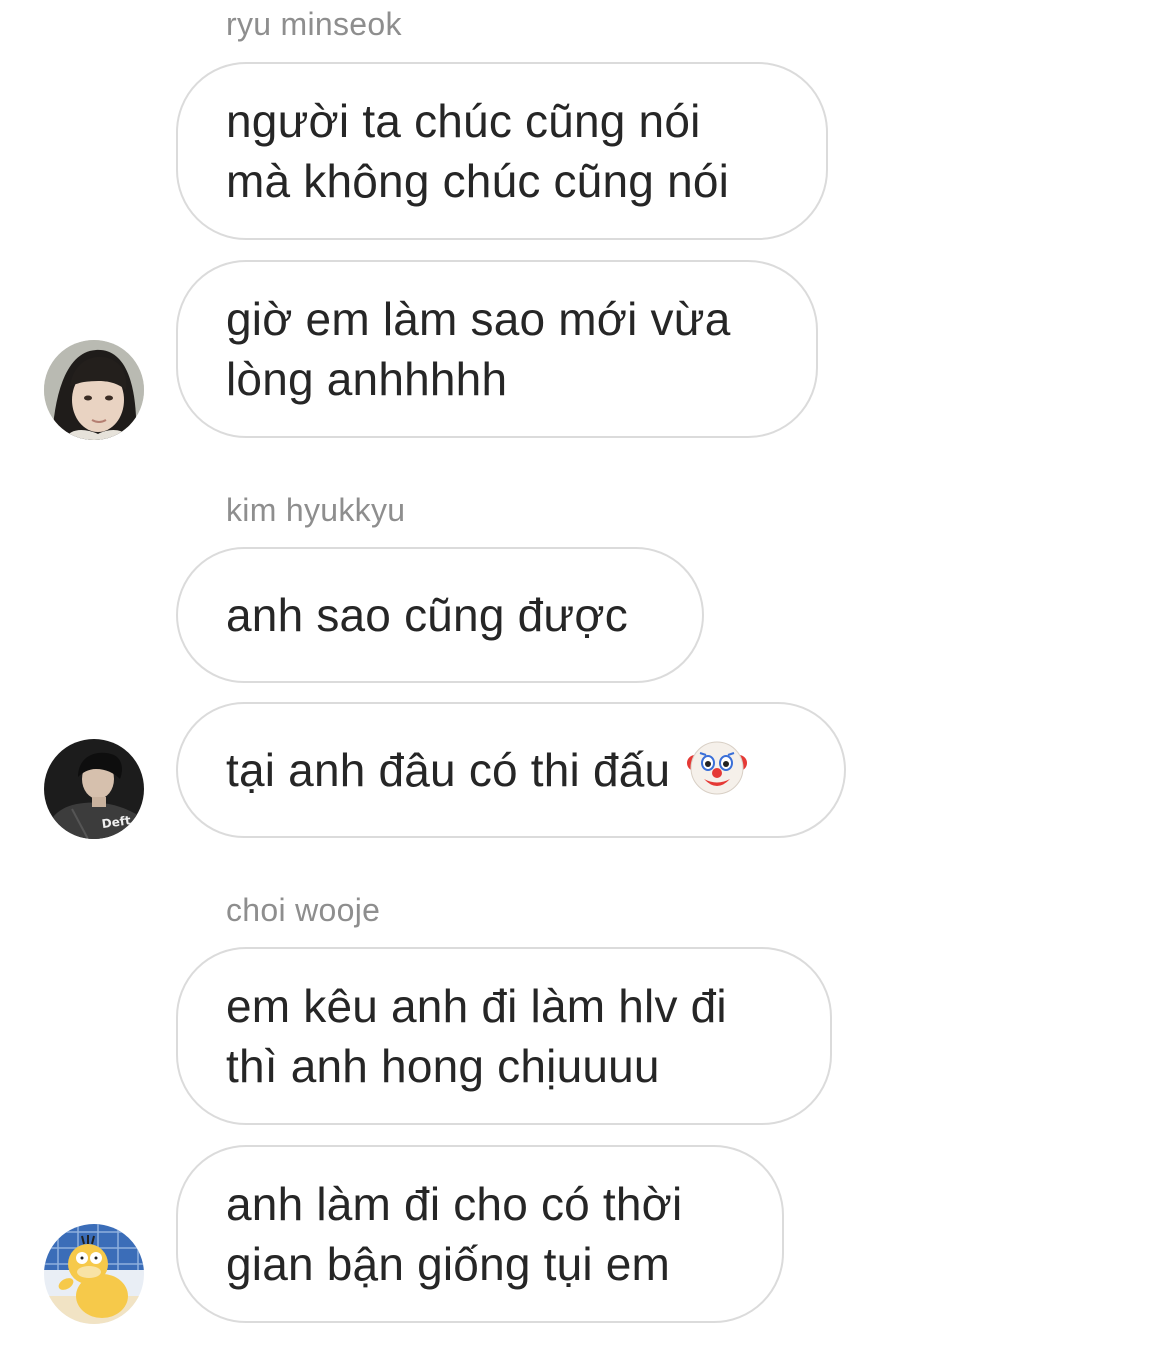 The width and height of the screenshot is (1170, 1350). What do you see at coordinates (427, 615) in the screenshot?
I see `message-text: anh sao cũng được` at bounding box center [427, 615].